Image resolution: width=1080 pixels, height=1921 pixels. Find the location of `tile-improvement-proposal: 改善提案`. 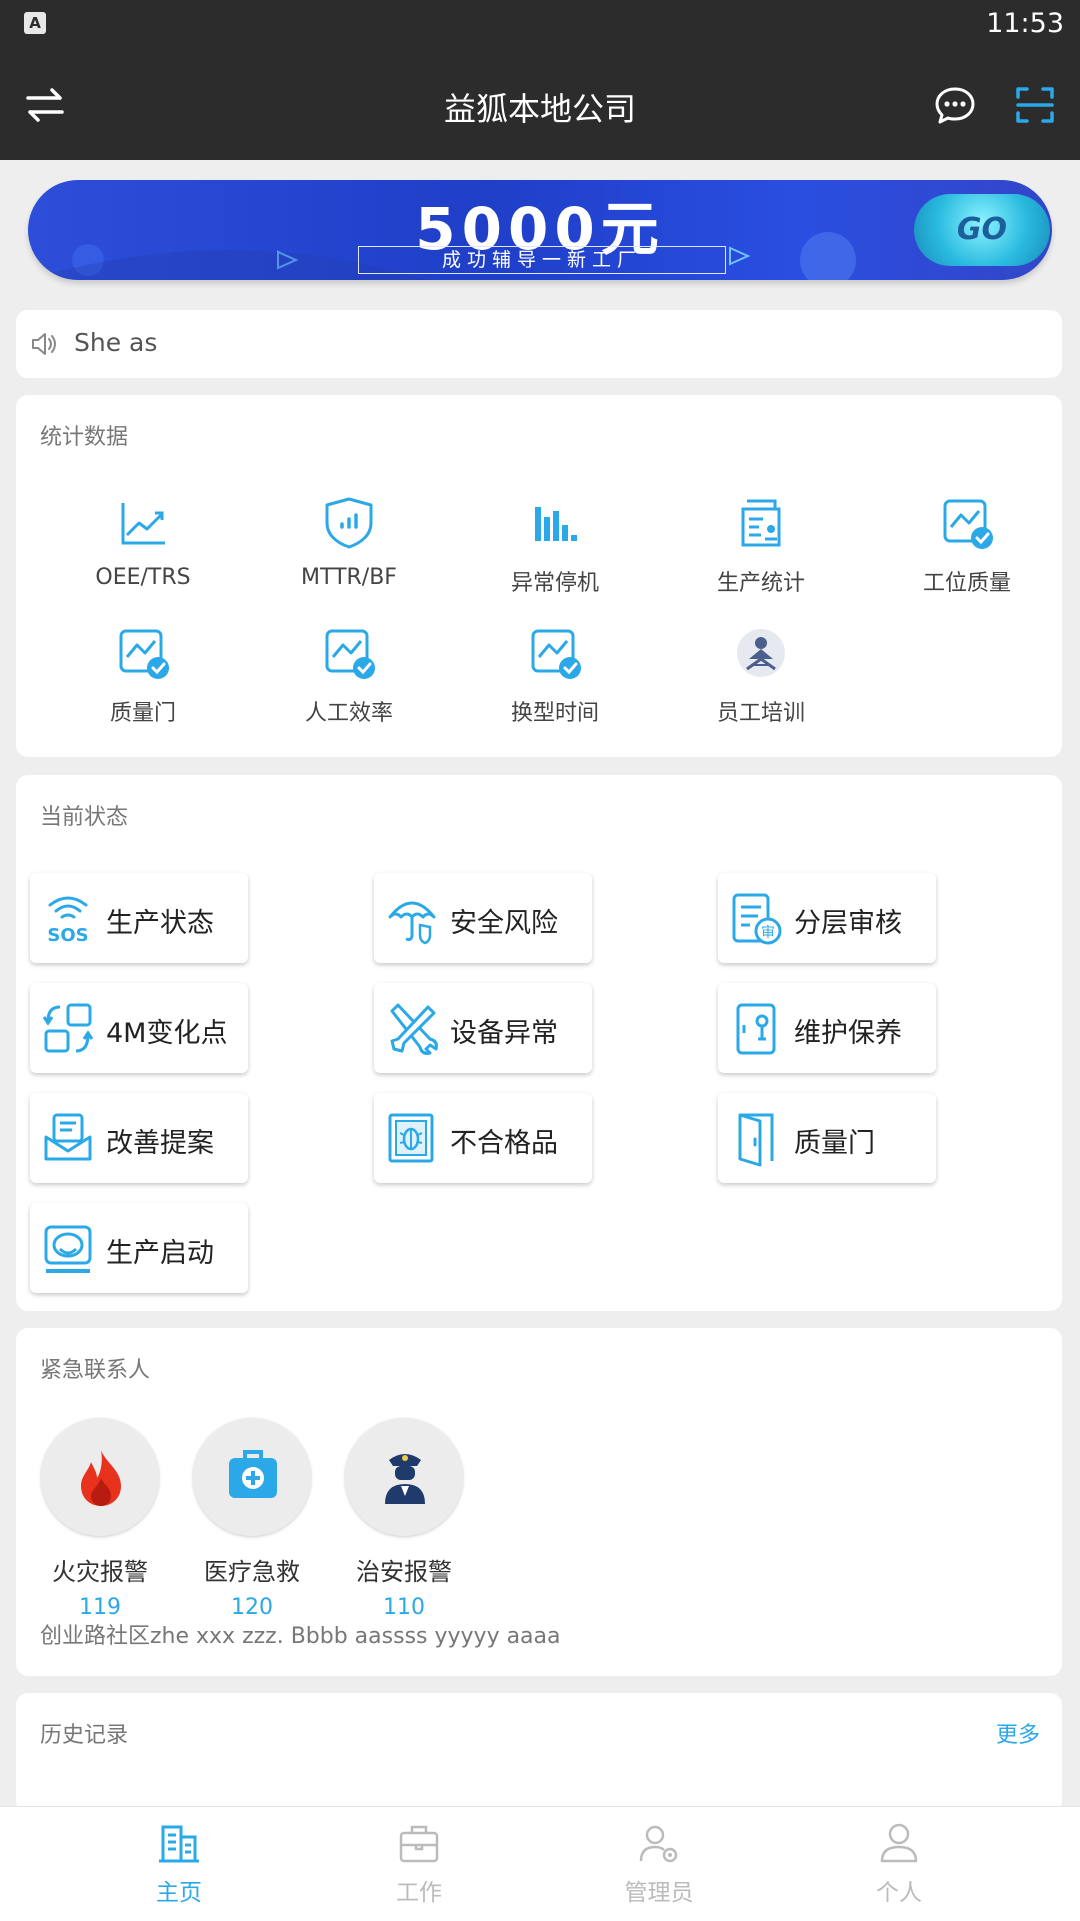

tile-improvement-proposal: 改善提案 is located at coordinates (139, 1138).